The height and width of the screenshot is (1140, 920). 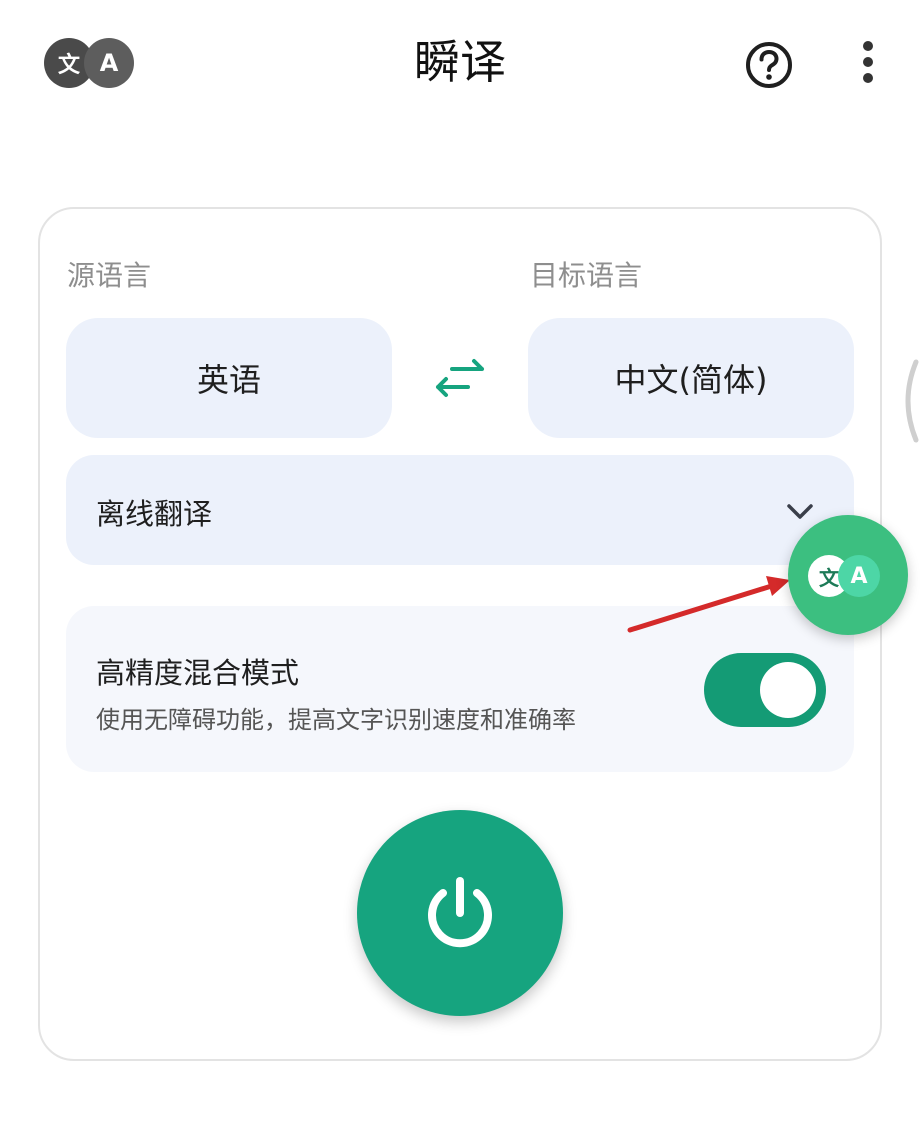 I want to click on toggle-knob, so click(x=788, y=690).